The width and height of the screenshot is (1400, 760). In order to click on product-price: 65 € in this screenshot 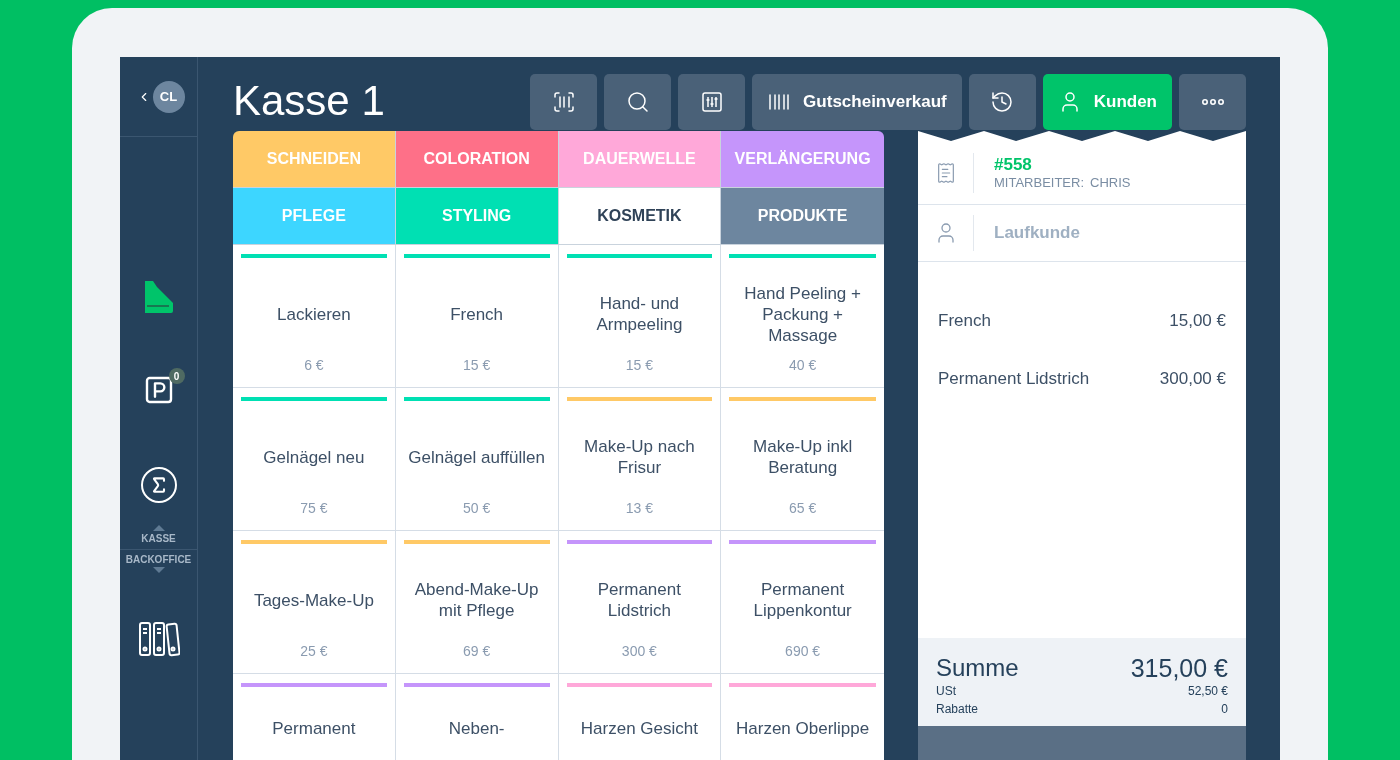, I will do `click(803, 508)`.